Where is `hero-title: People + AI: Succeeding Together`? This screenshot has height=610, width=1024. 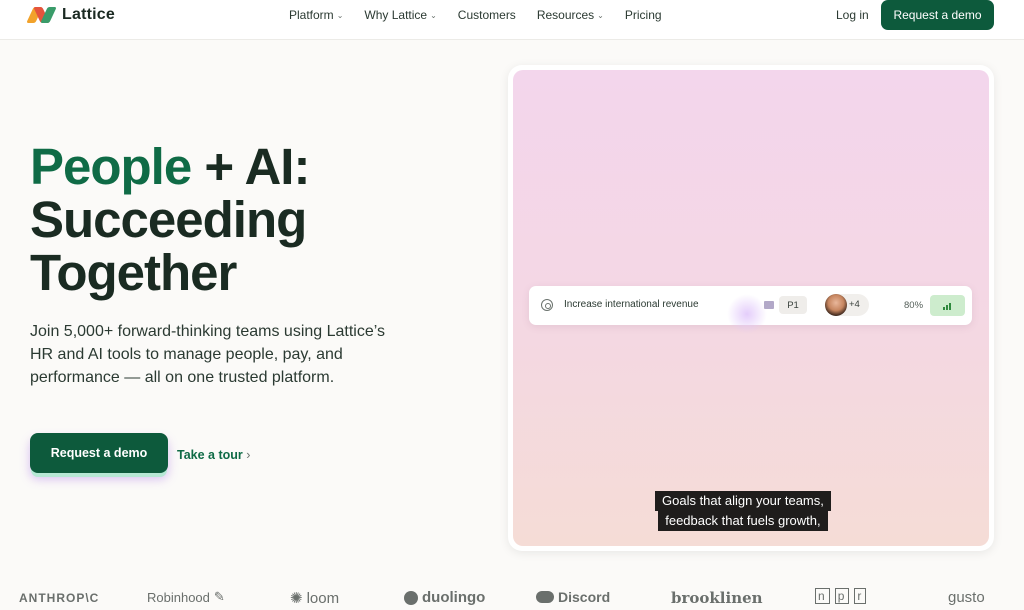
hero-title: People + AI: Succeeding Together is located at coordinates (170, 219).